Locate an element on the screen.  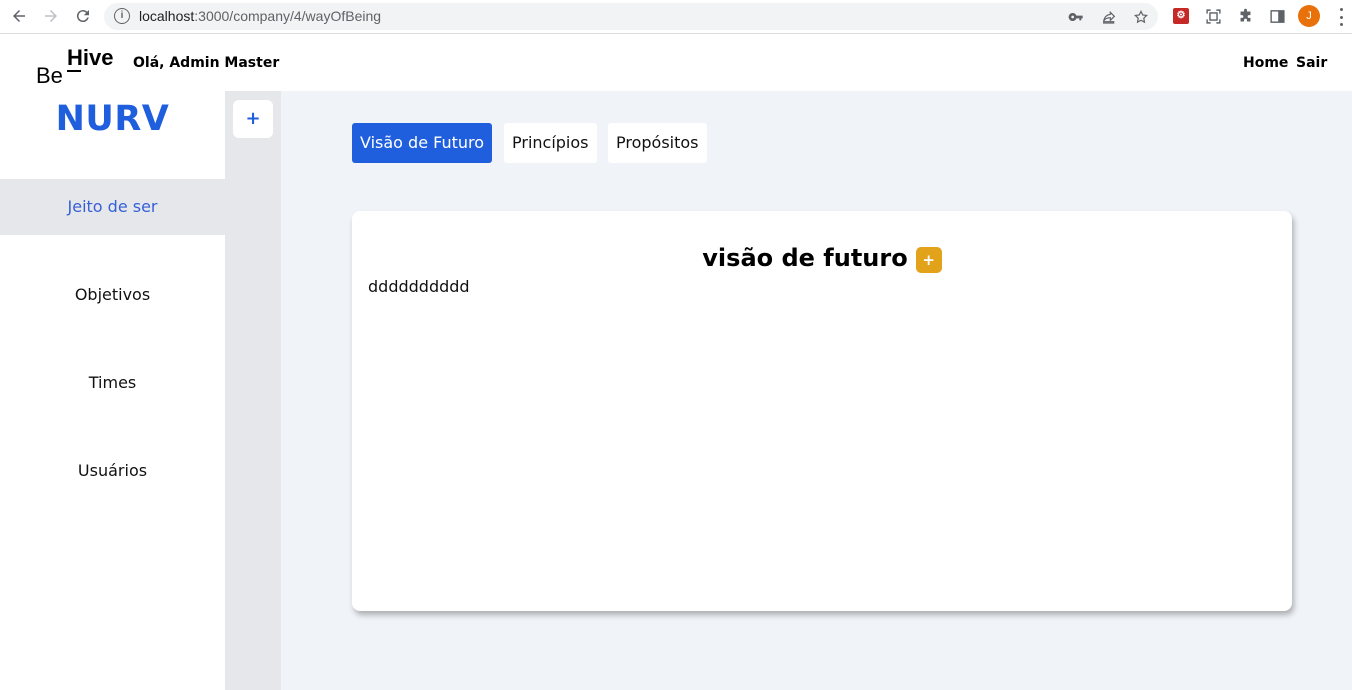
secondary-rail: + is located at coordinates (253, 390).